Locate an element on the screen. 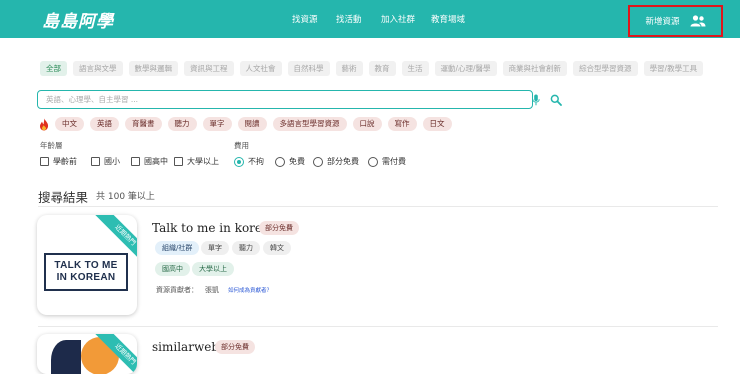 This screenshot has height=374, width=740. category-chip: 語言與文學 is located at coordinates (98, 68).